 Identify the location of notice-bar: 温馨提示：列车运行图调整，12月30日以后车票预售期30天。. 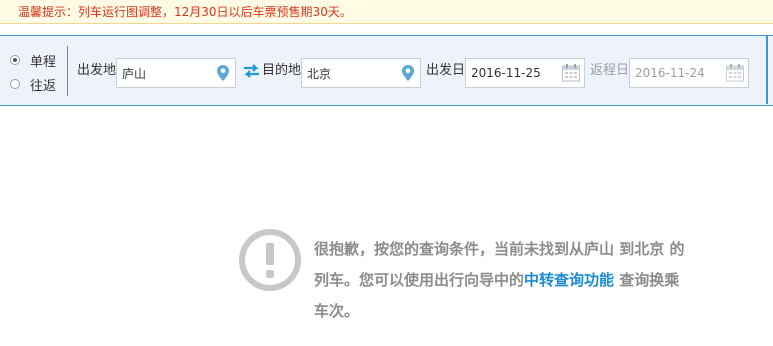
(386, 12).